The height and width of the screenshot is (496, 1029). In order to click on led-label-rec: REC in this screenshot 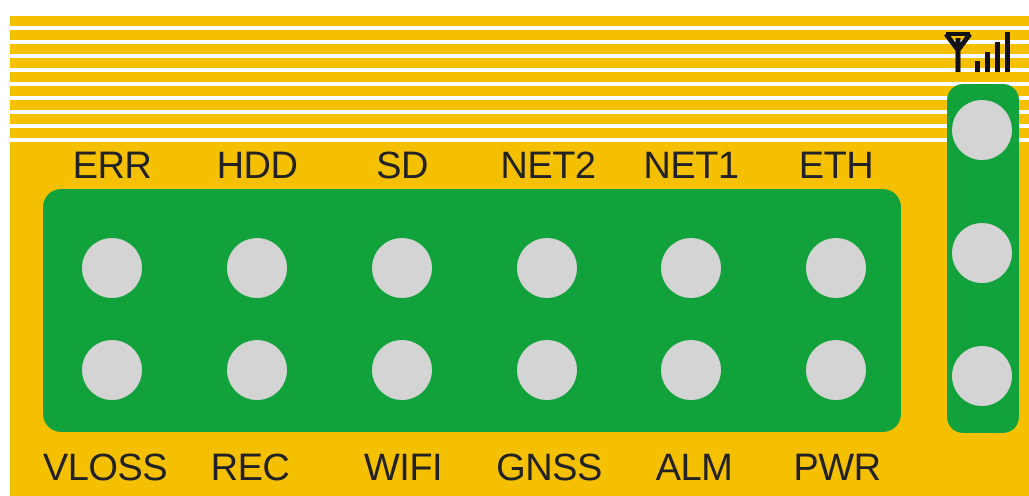, I will do `click(250, 468)`.